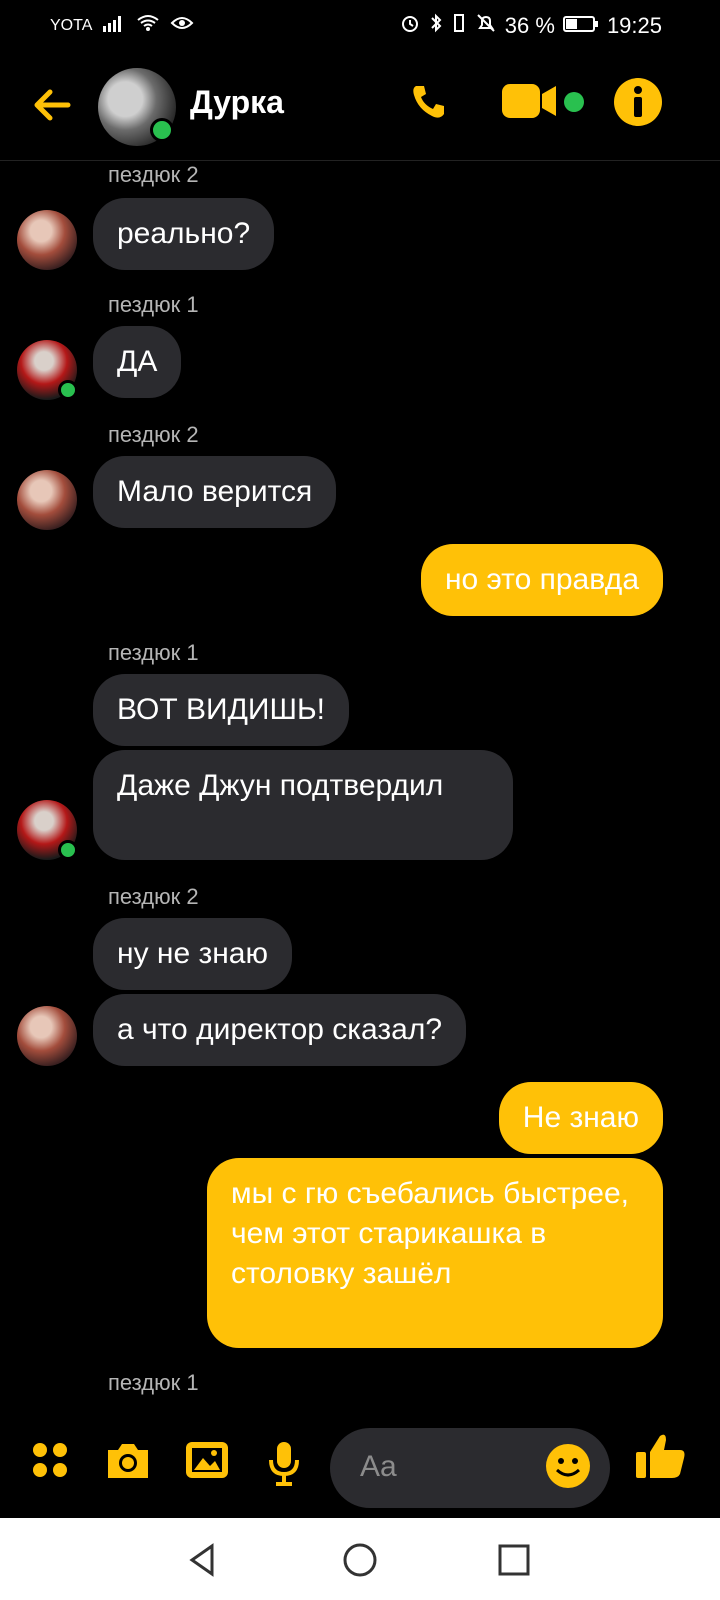 The height and width of the screenshot is (1600, 720). Describe the element at coordinates (128, 1463) in the screenshot. I see `camera-icon` at that location.